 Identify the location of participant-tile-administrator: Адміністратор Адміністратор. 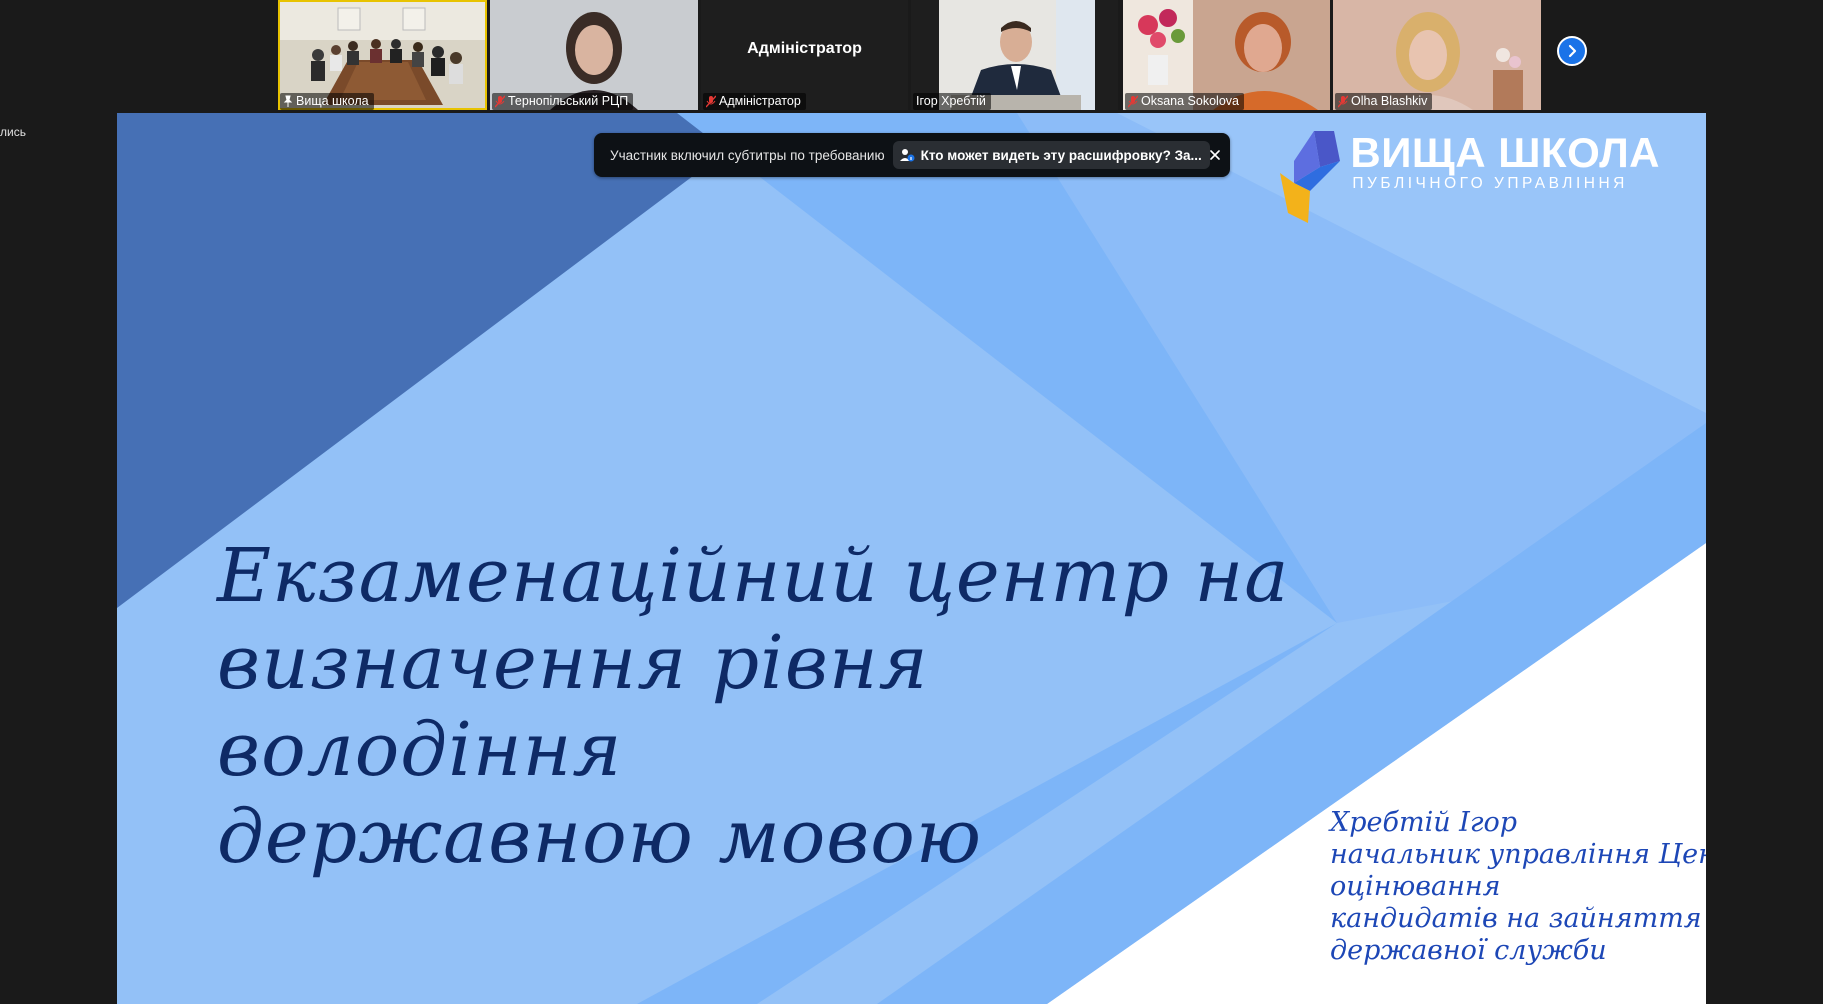
(804, 55).